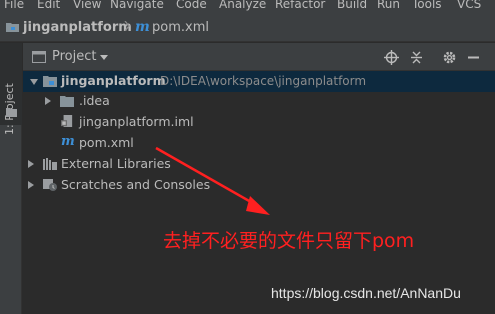  Describe the element at coordinates (388, 5) in the screenshot. I see `menu-run: Run` at that location.